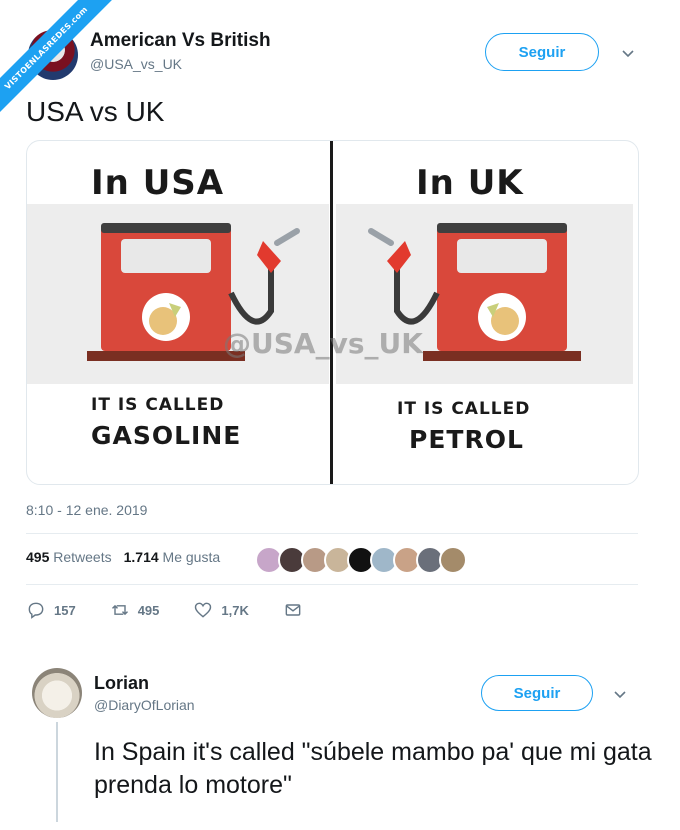 Image resolution: width=680 pixels, height=830 pixels. Describe the element at coordinates (123, 557) in the screenshot. I see `tweet-stats: 495 Retweets 1.714 Me gusta` at that location.